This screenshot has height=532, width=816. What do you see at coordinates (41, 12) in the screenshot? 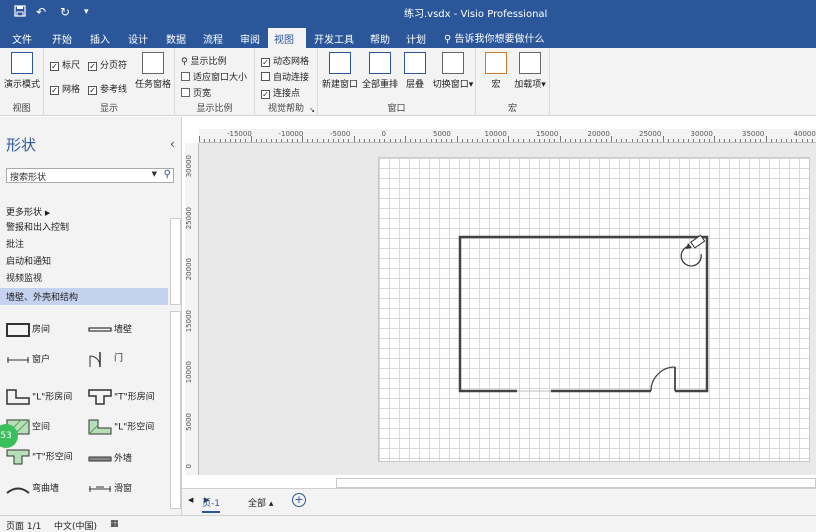
I see `undo-icon: ↶` at bounding box center [41, 12].